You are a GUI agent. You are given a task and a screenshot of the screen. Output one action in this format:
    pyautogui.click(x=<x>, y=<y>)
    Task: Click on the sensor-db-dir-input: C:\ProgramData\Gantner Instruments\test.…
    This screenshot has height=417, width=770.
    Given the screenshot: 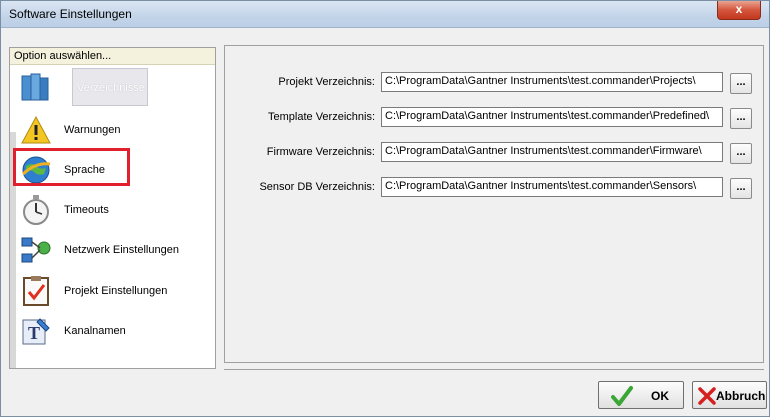 What is the action you would take?
    pyautogui.click(x=552, y=187)
    